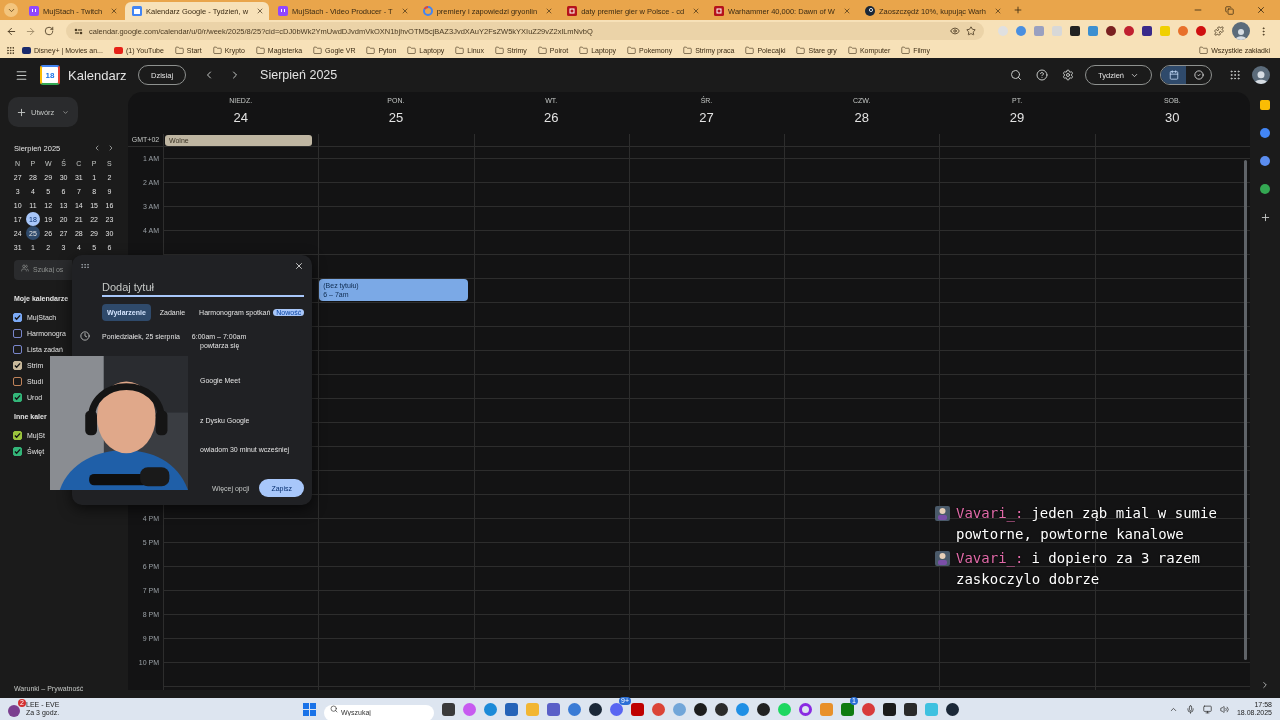 The height and width of the screenshot is (720, 1280). I want to click on expand-icon, so click(1265, 685).